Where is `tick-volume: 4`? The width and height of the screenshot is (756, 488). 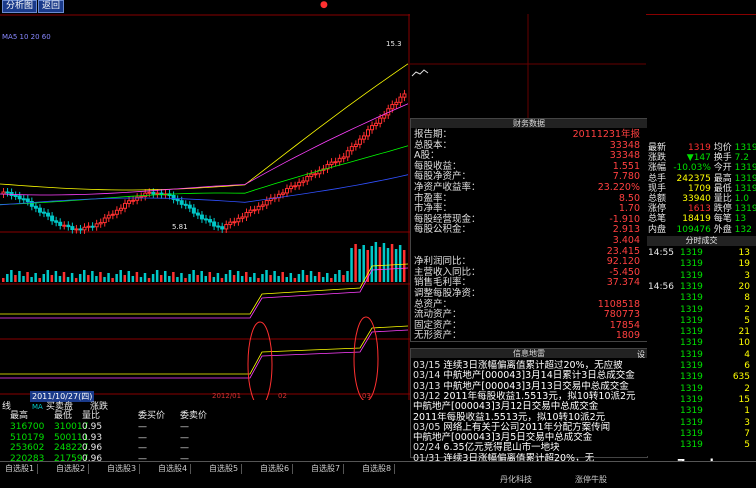 tick-volume: 4 is located at coordinates (747, 354).